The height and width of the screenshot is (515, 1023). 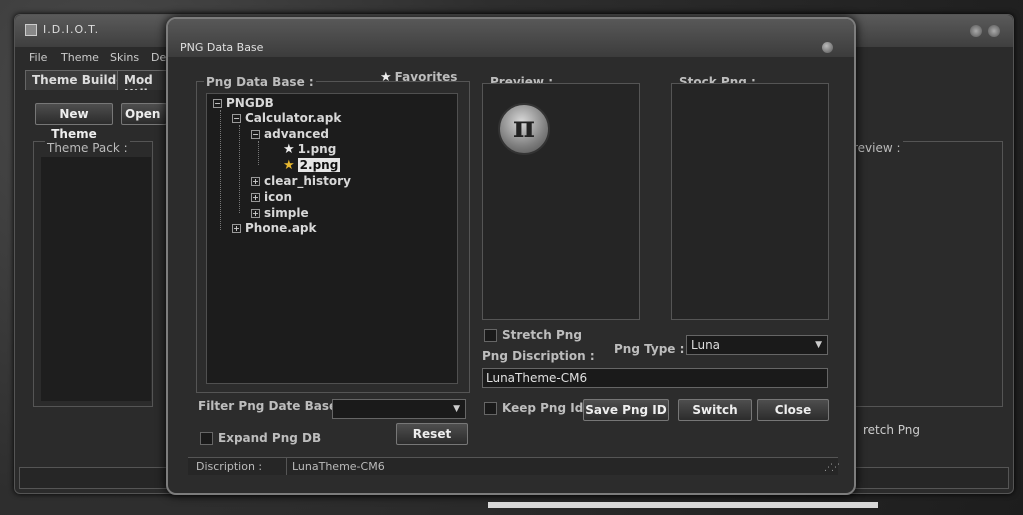 What do you see at coordinates (877, 148) in the screenshot?
I see `preview-label: review :` at bounding box center [877, 148].